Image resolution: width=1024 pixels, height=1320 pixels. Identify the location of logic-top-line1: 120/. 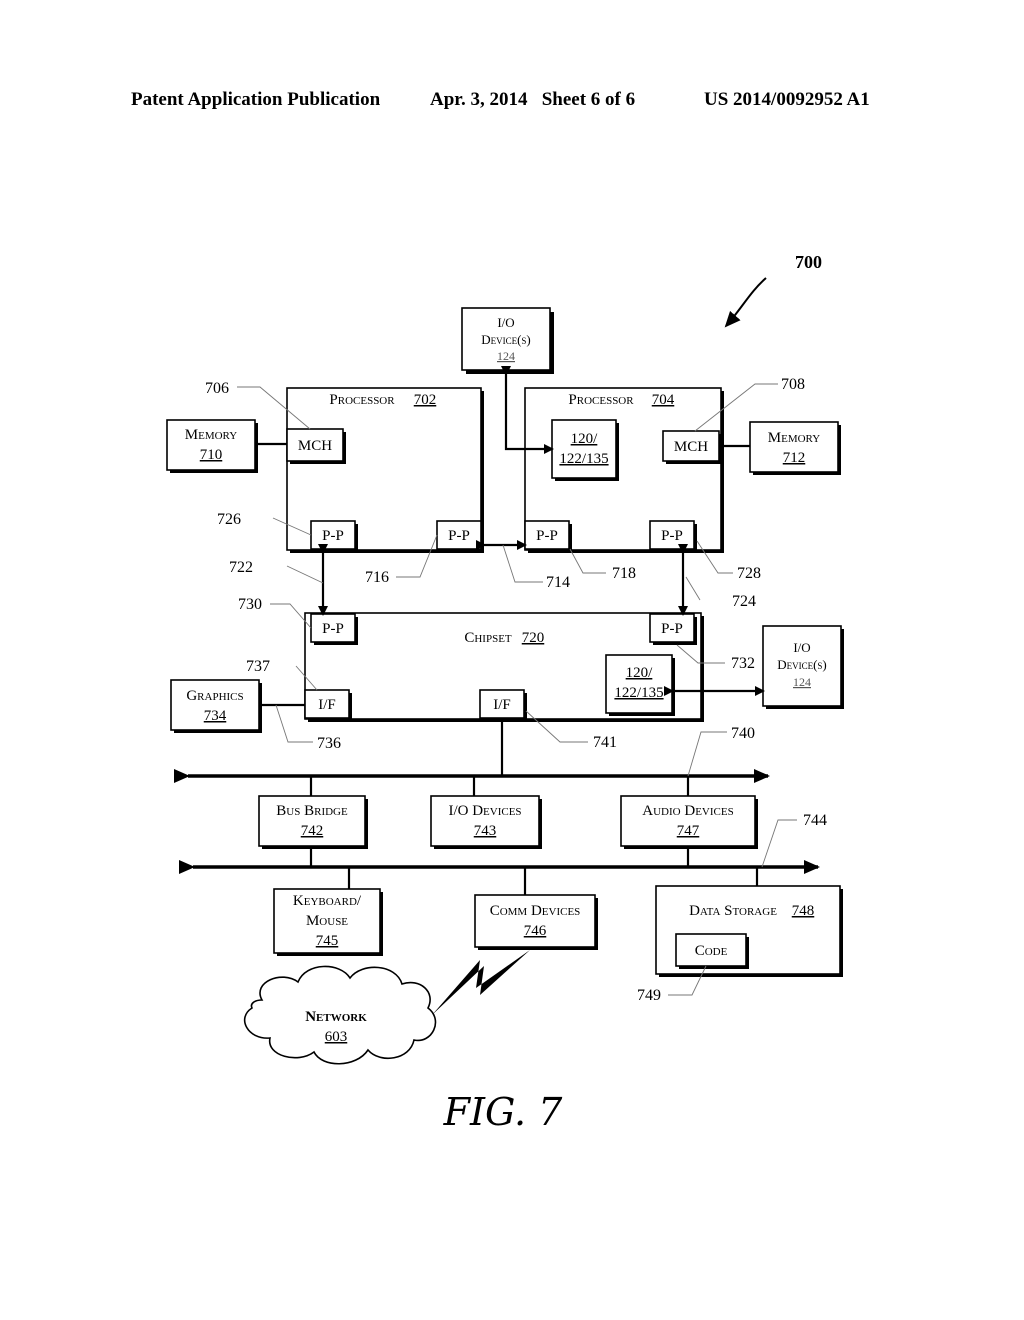
(585, 439).